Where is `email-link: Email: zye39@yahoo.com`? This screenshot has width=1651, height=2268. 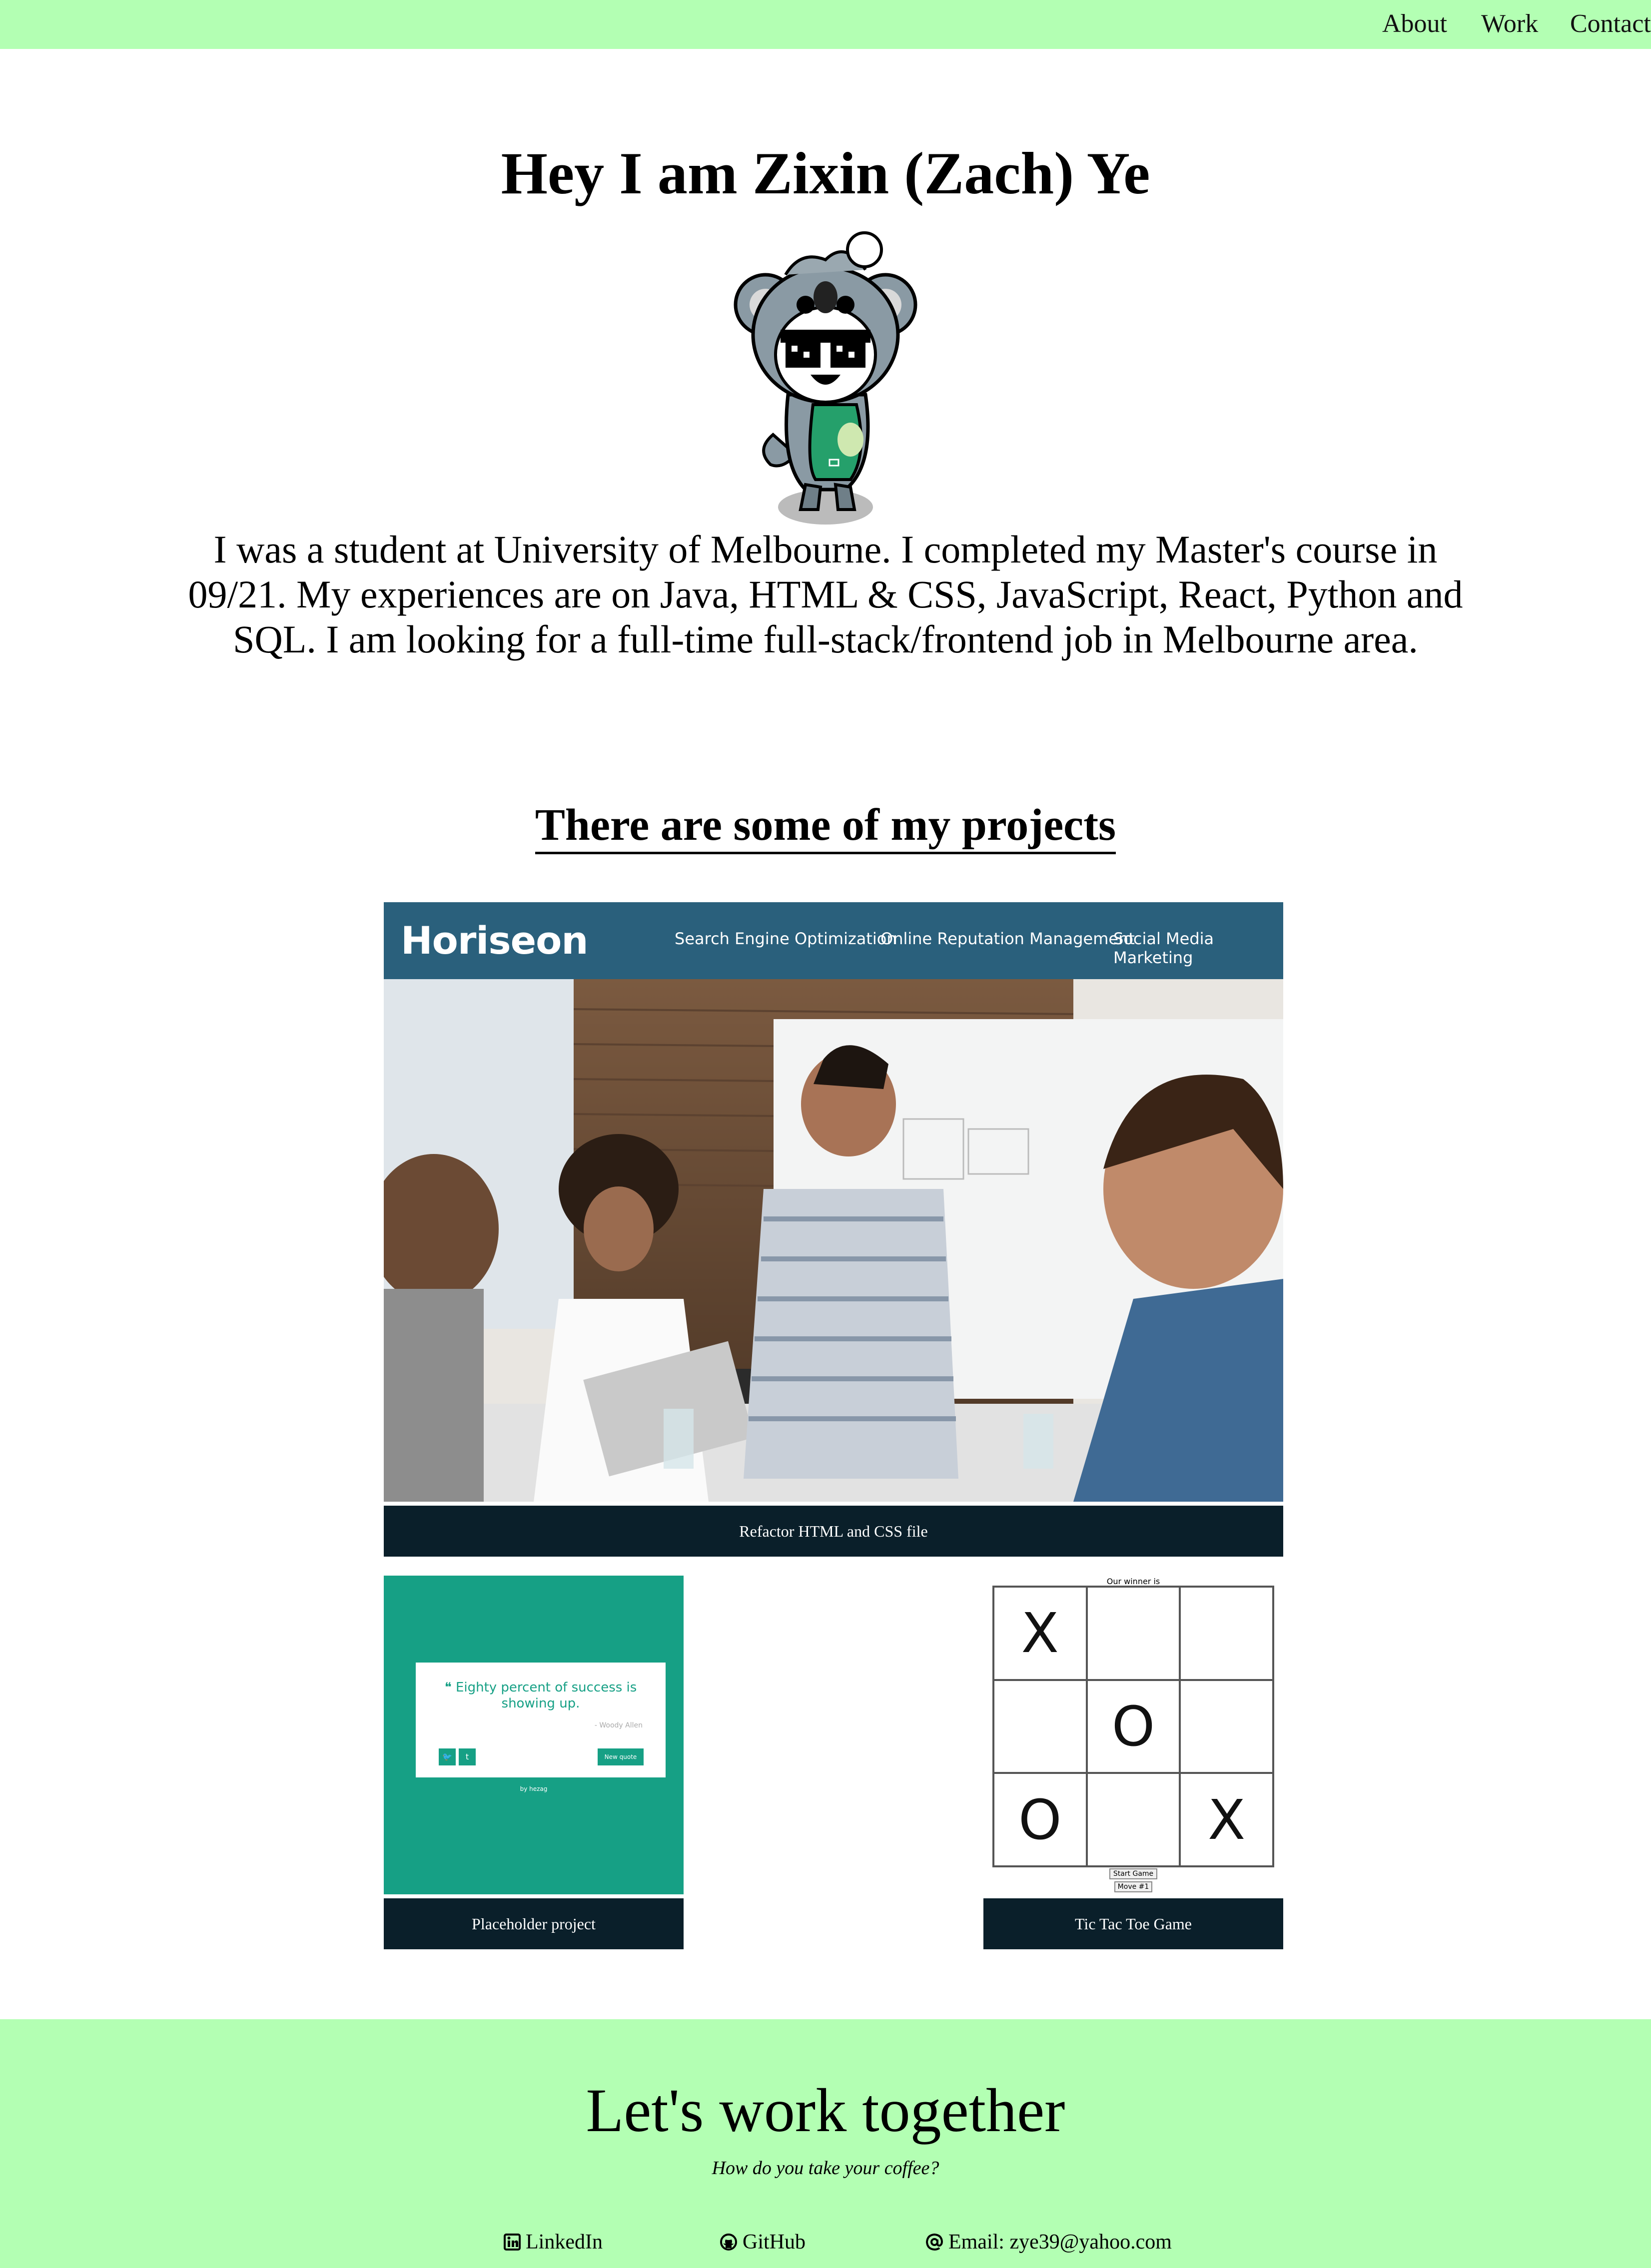 email-link: Email: zye39@yahoo.com is located at coordinates (1048, 2242).